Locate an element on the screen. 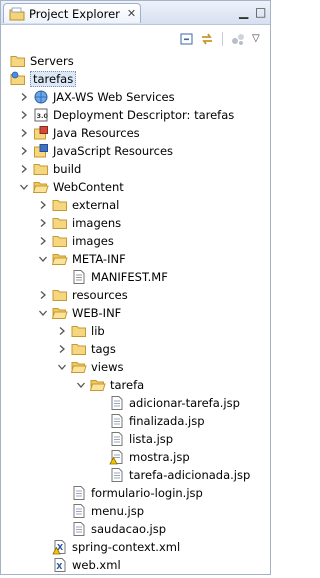 The height and width of the screenshot is (578, 320). tree-item: Servers is located at coordinates (135, 61).